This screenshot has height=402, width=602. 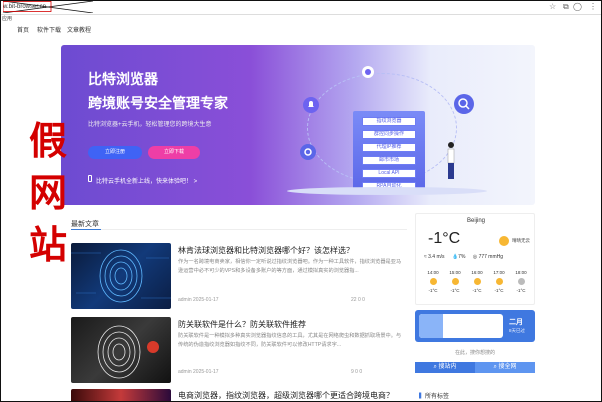 What do you see at coordinates (301, 8) in the screenshot?
I see `address-bar: w.bit-browser.cn ☆ ⧉ ◯ ⋮` at bounding box center [301, 8].